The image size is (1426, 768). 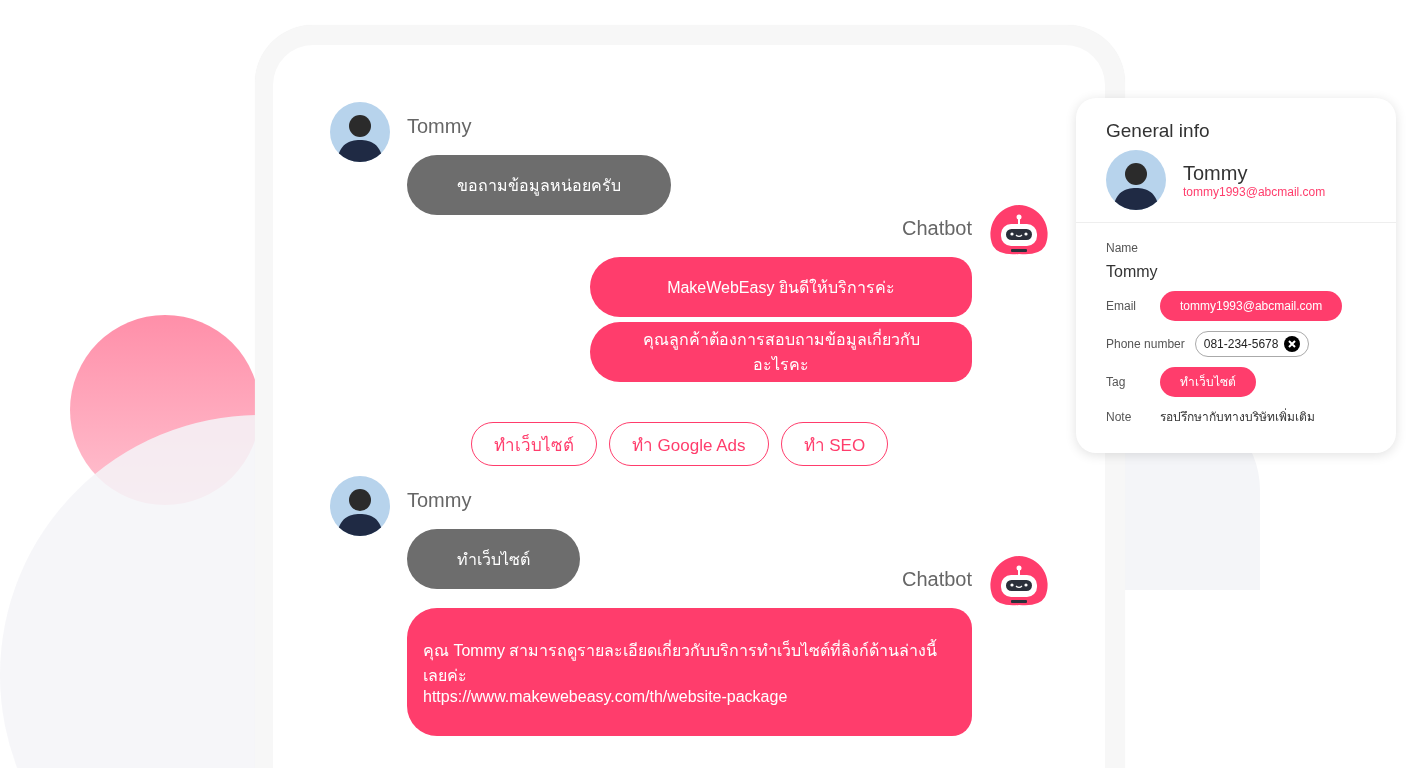 I want to click on message-bubble: ขอถามข้อมูลหน่อยครับ, so click(x=539, y=185).